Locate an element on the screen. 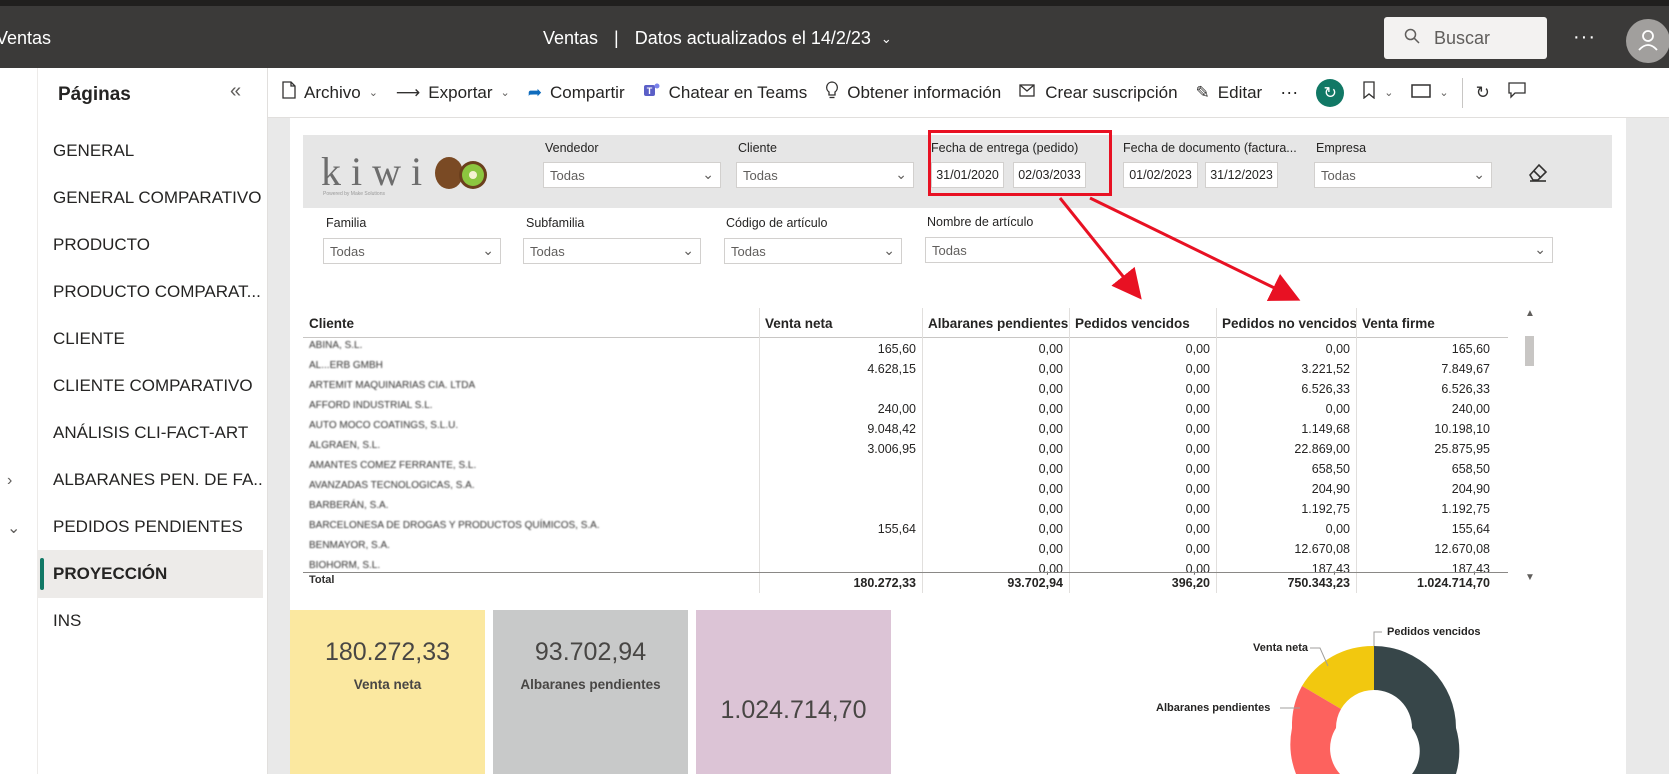  info-button: Obtener información is located at coordinates (913, 92).